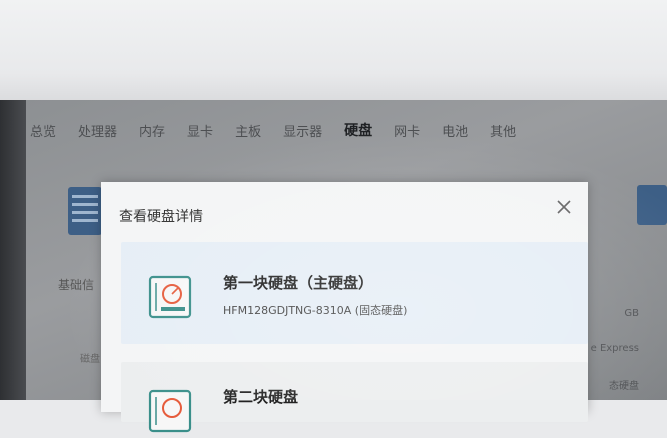  I want to click on disk-row-label: 磁盘, so click(90, 359).